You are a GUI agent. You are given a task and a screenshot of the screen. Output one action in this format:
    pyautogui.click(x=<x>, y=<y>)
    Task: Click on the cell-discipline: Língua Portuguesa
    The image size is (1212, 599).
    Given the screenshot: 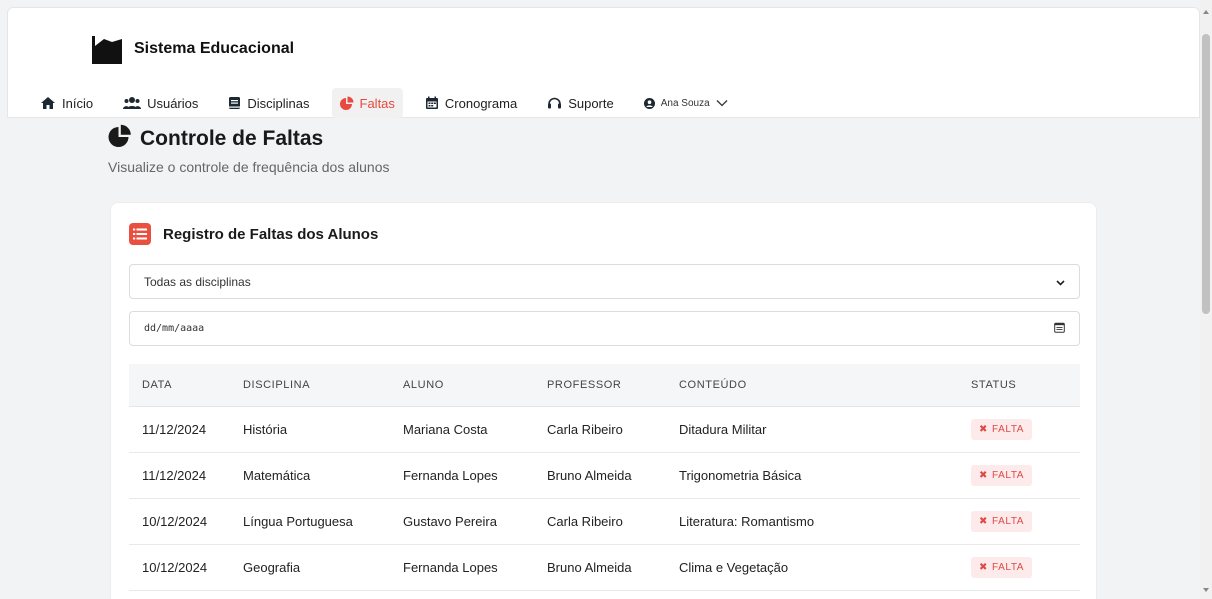 What is the action you would take?
    pyautogui.click(x=298, y=521)
    